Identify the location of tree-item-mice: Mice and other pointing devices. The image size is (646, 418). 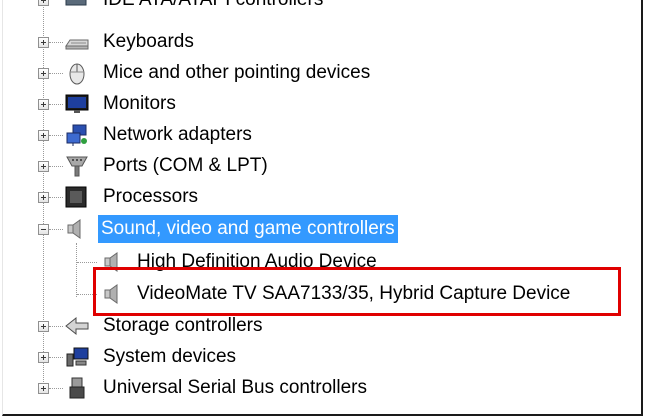
(303, 73).